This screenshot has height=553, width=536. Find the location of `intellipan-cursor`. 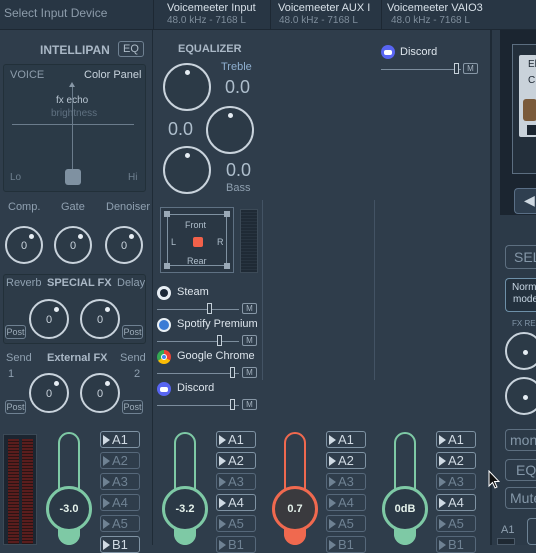

intellipan-cursor is located at coordinates (73, 177).